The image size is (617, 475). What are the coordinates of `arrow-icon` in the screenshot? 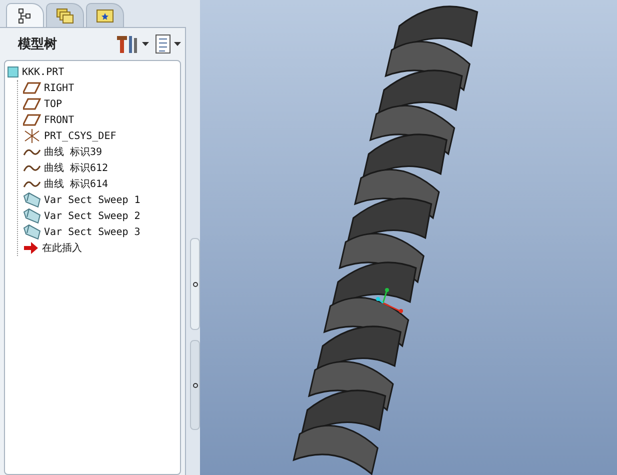 It's located at (31, 248).